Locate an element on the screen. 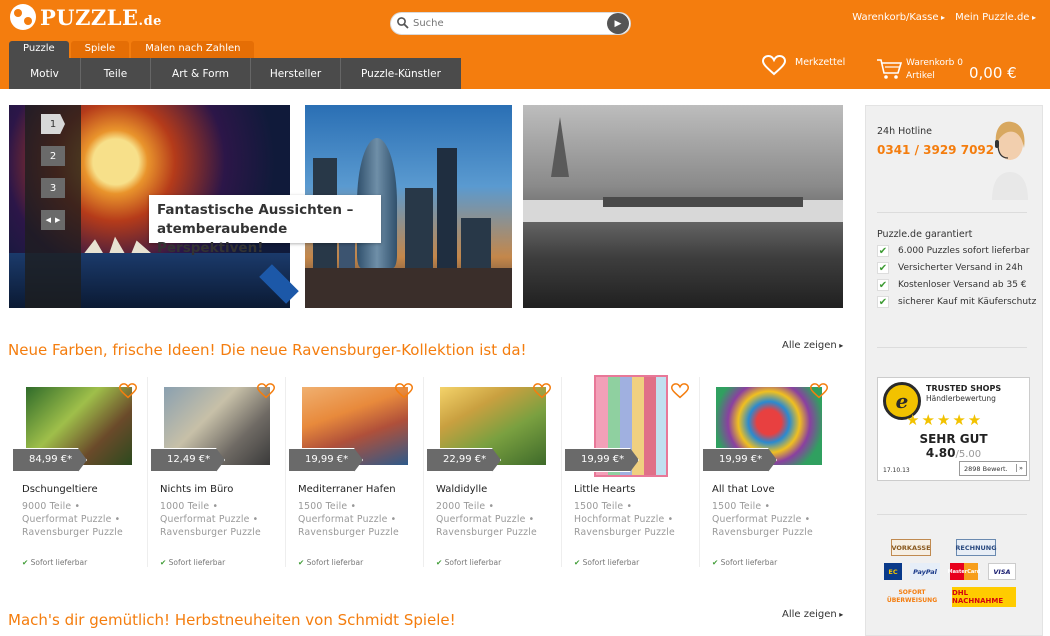  product-pieces: 1500 Teile • is located at coordinates (741, 506).